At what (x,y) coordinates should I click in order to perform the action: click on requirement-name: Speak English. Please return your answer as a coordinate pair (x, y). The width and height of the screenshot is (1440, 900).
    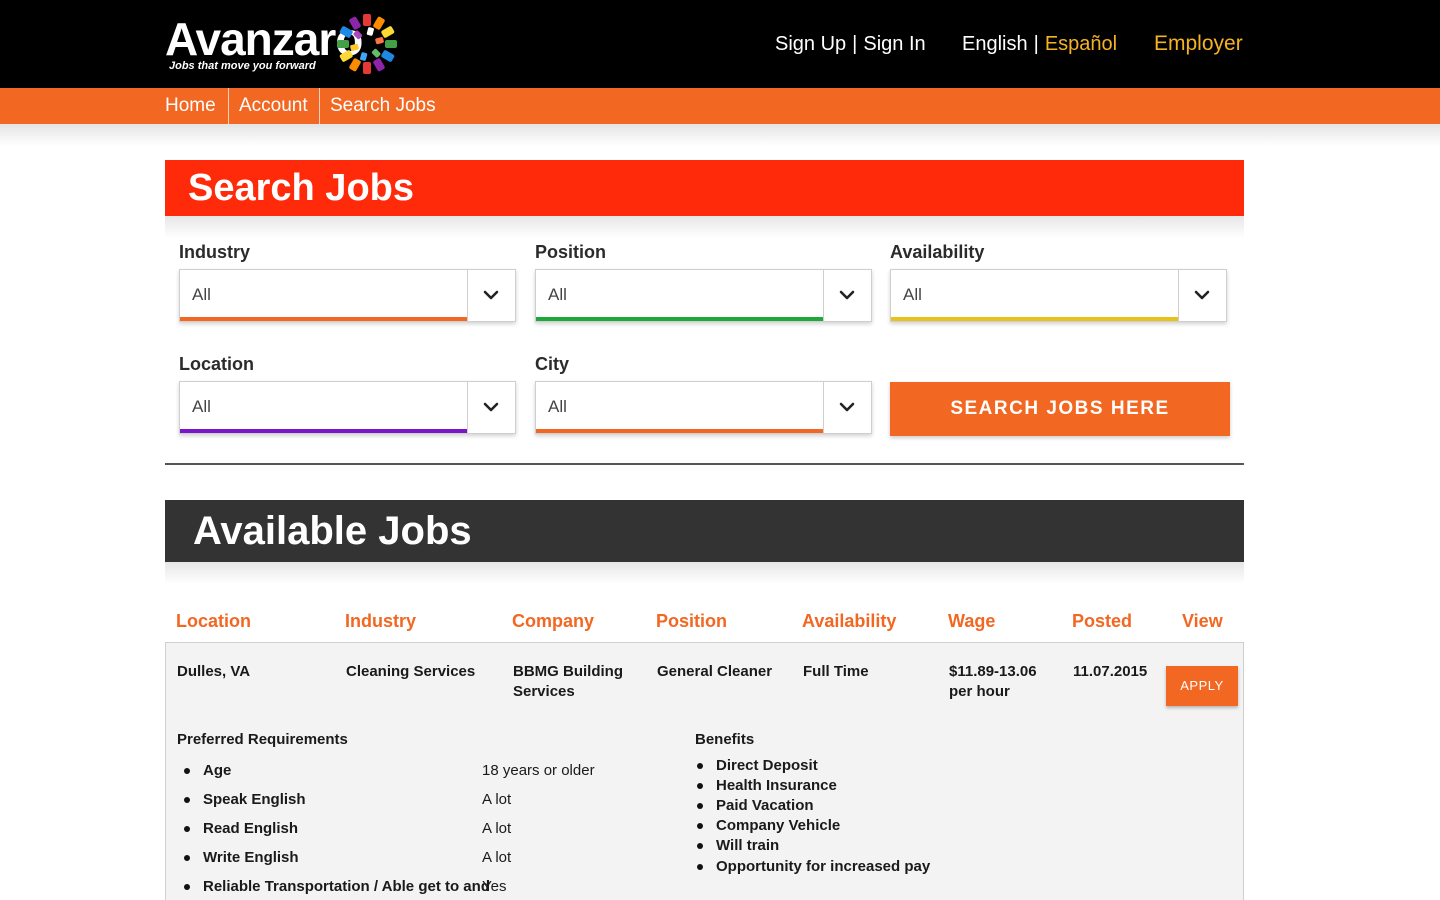
    Looking at the image, I should click on (254, 799).